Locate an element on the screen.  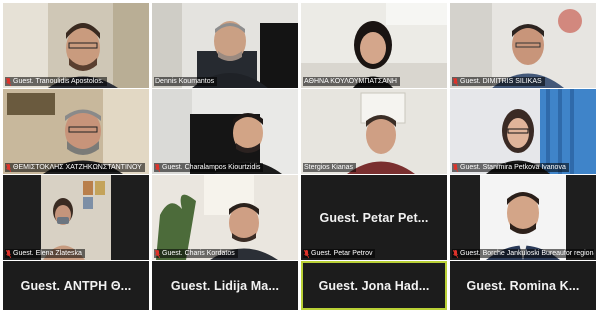
participant-tile: Guest. Charis Kordatos is located at coordinates (225, 217).